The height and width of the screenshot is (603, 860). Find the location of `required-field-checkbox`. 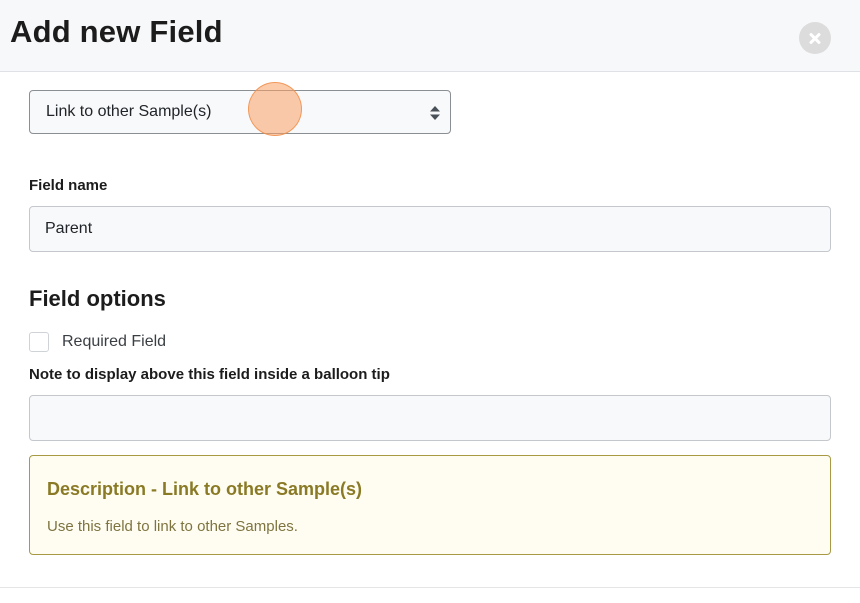

required-field-checkbox is located at coordinates (39, 342).